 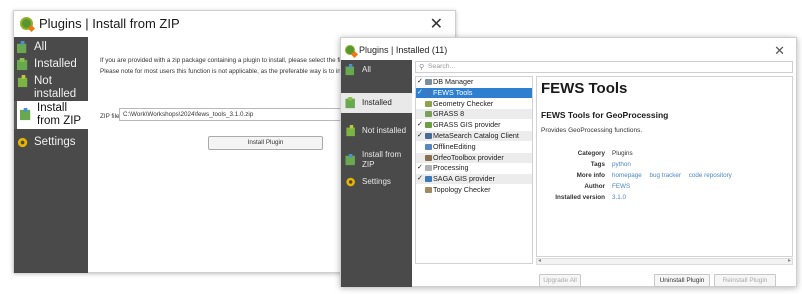 I want to click on plugin-list-item: ✓ FEWS Tools, so click(x=474, y=92).